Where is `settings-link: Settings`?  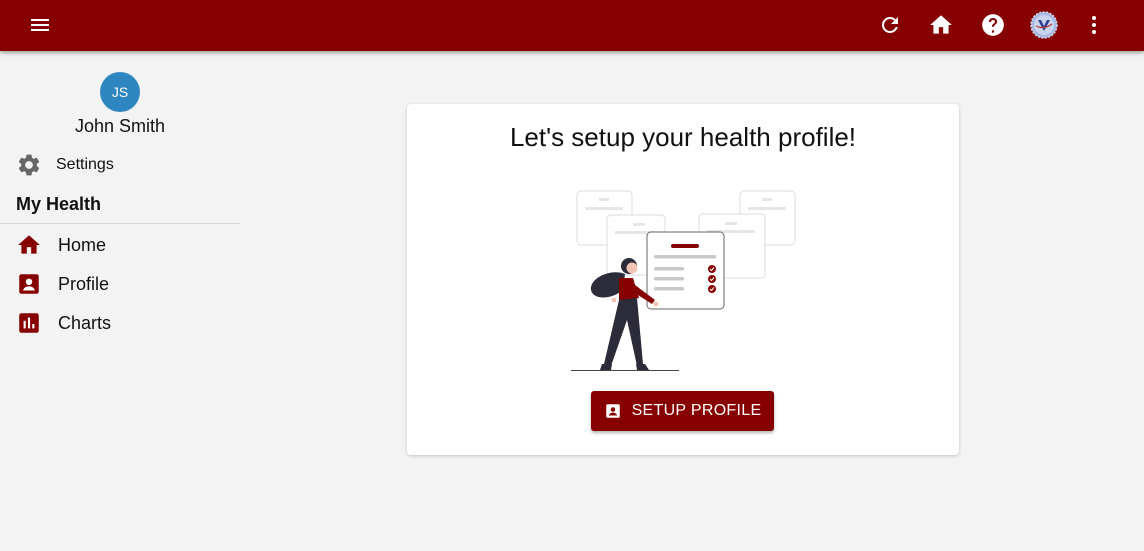
settings-link: Settings is located at coordinates (65, 165).